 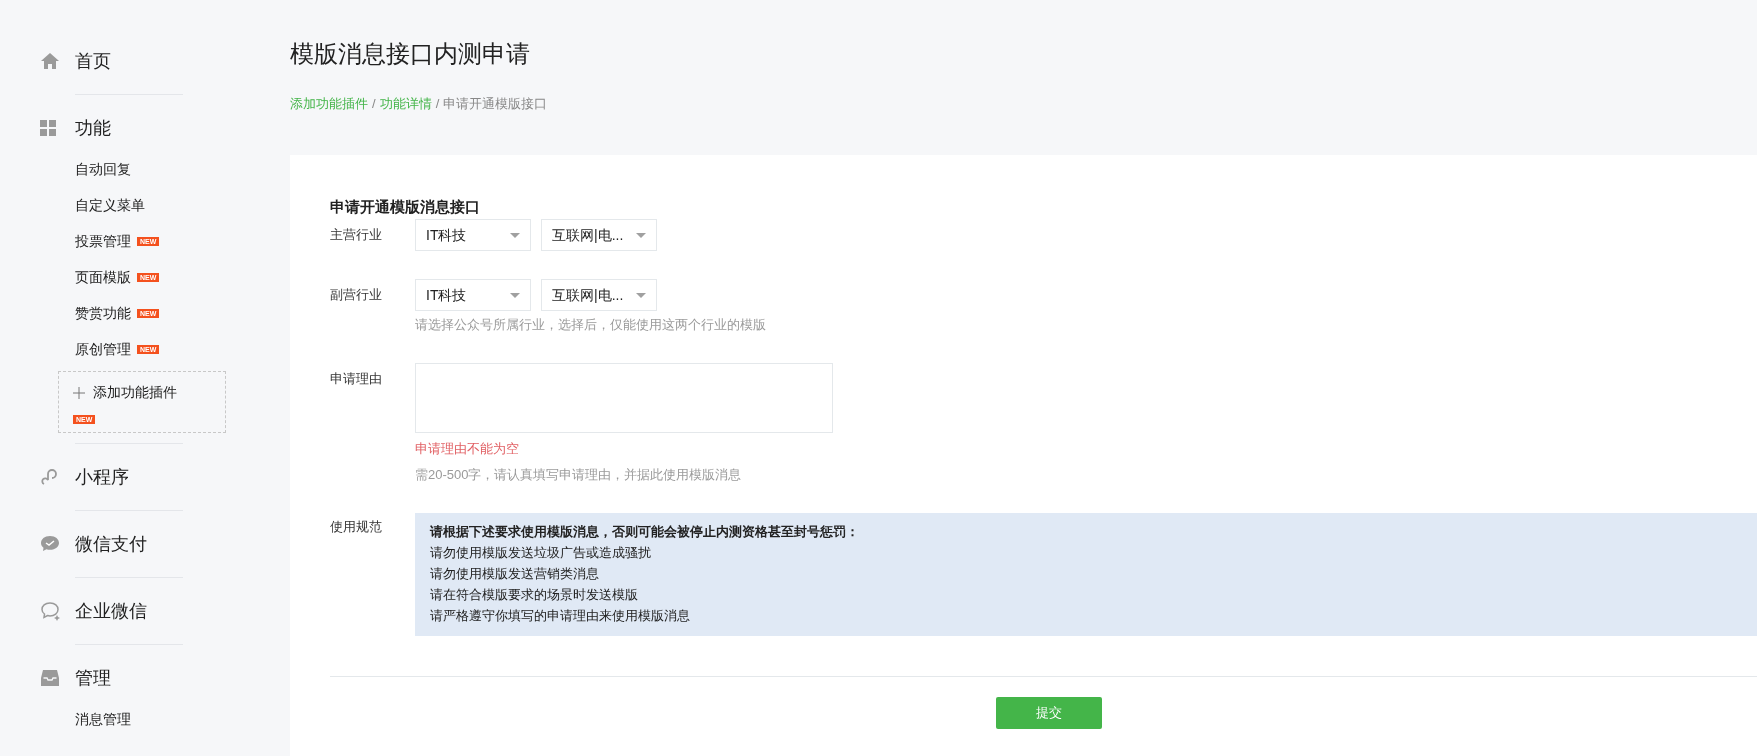 I want to click on plus-icon, so click(x=79, y=392).